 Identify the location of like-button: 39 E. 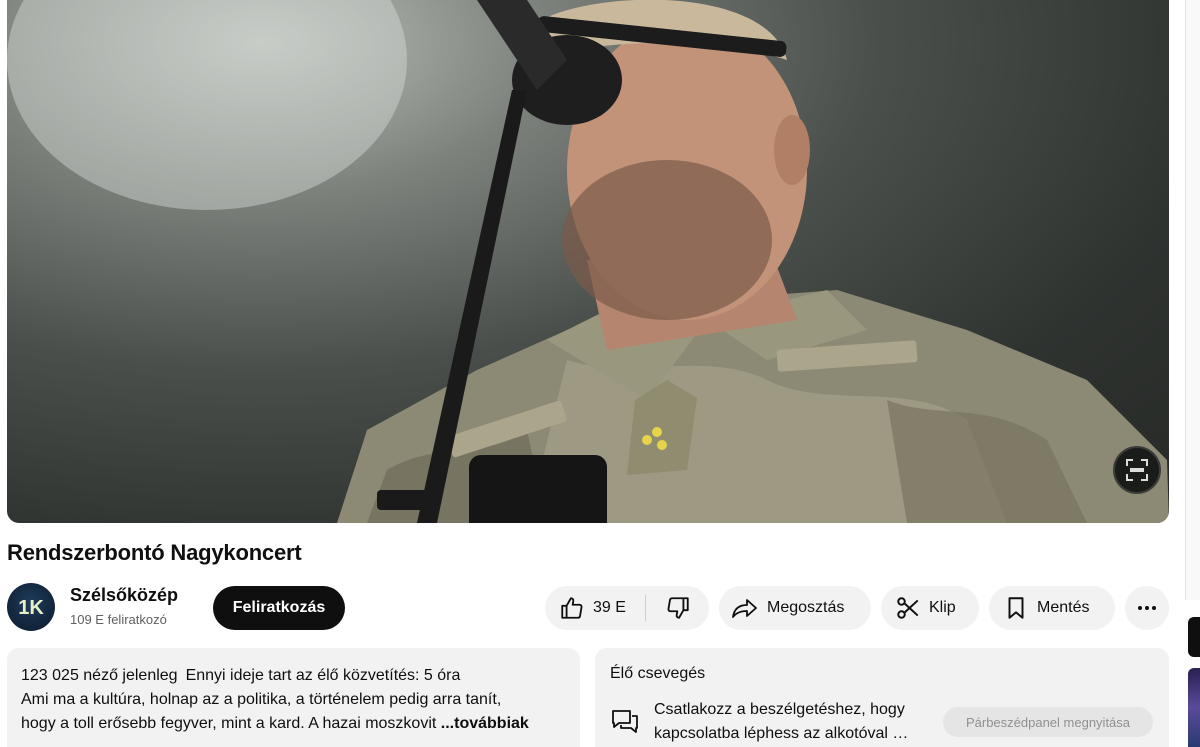
(595, 608).